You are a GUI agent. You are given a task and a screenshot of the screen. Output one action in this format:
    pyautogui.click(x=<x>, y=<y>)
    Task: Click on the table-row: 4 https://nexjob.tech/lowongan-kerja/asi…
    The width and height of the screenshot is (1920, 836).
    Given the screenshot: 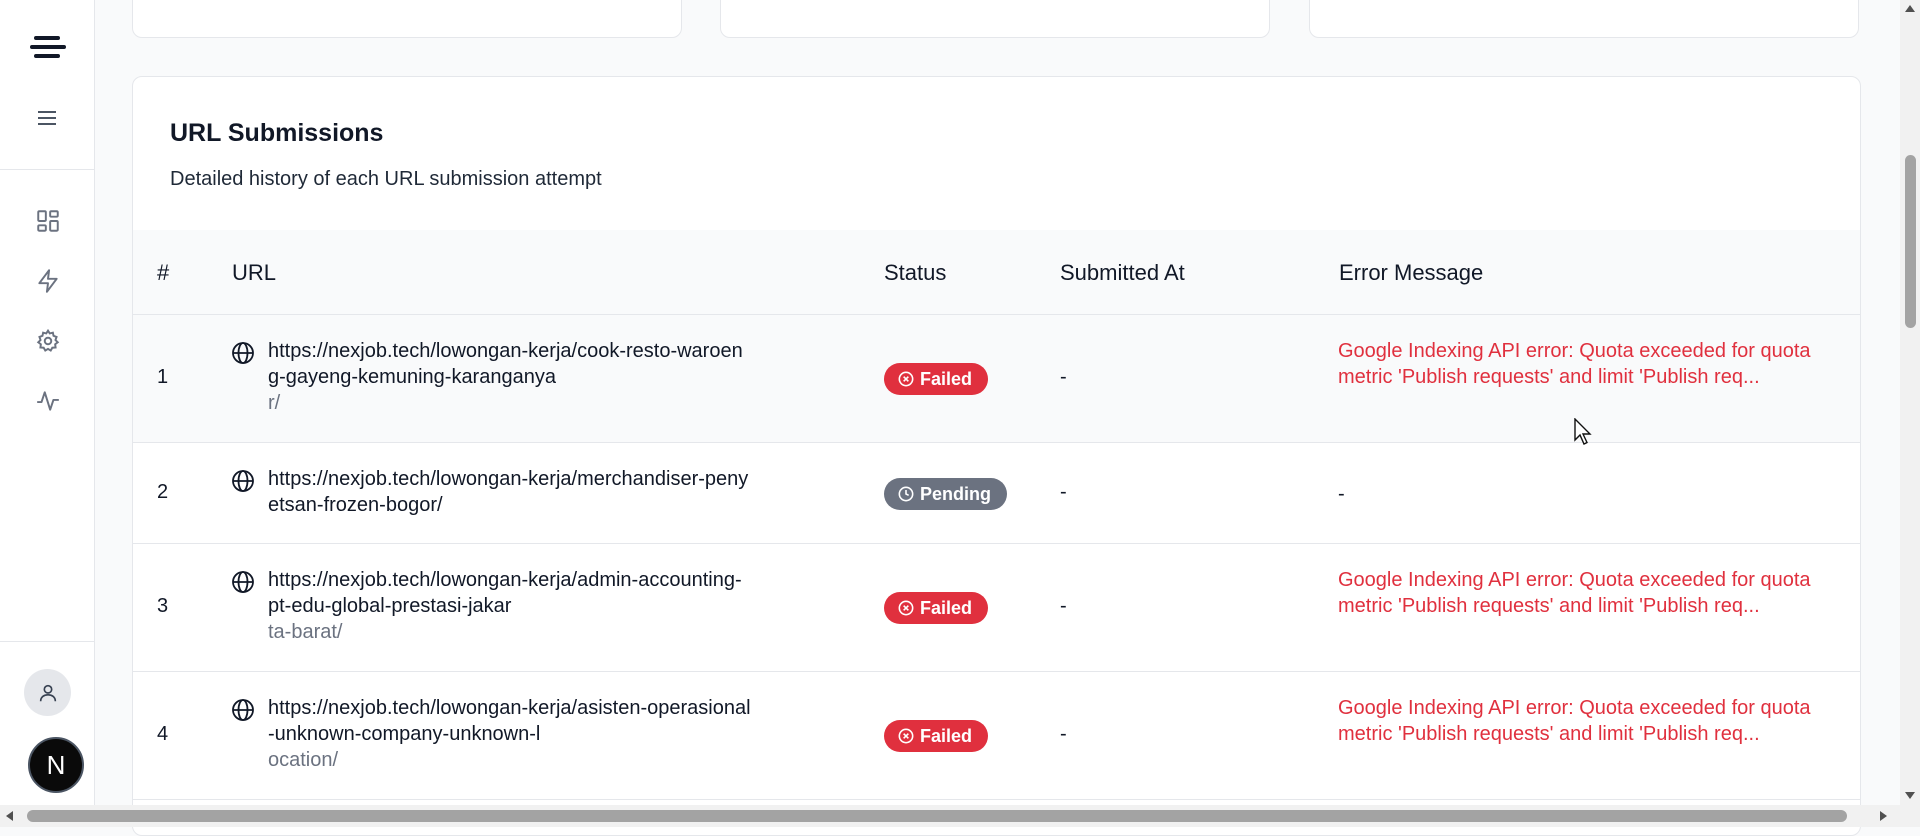 What is the action you would take?
    pyautogui.click(x=996, y=736)
    